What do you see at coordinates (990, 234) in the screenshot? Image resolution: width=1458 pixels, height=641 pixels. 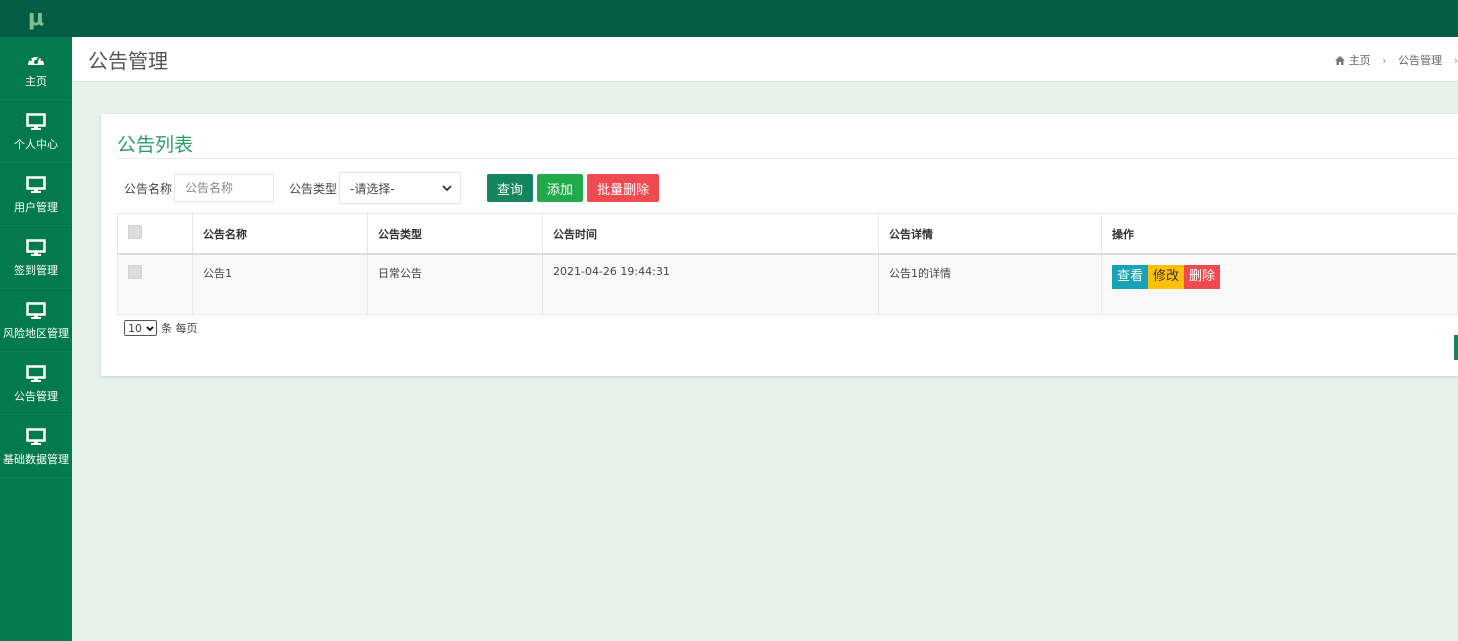 I see `column-header: 公告详情` at bounding box center [990, 234].